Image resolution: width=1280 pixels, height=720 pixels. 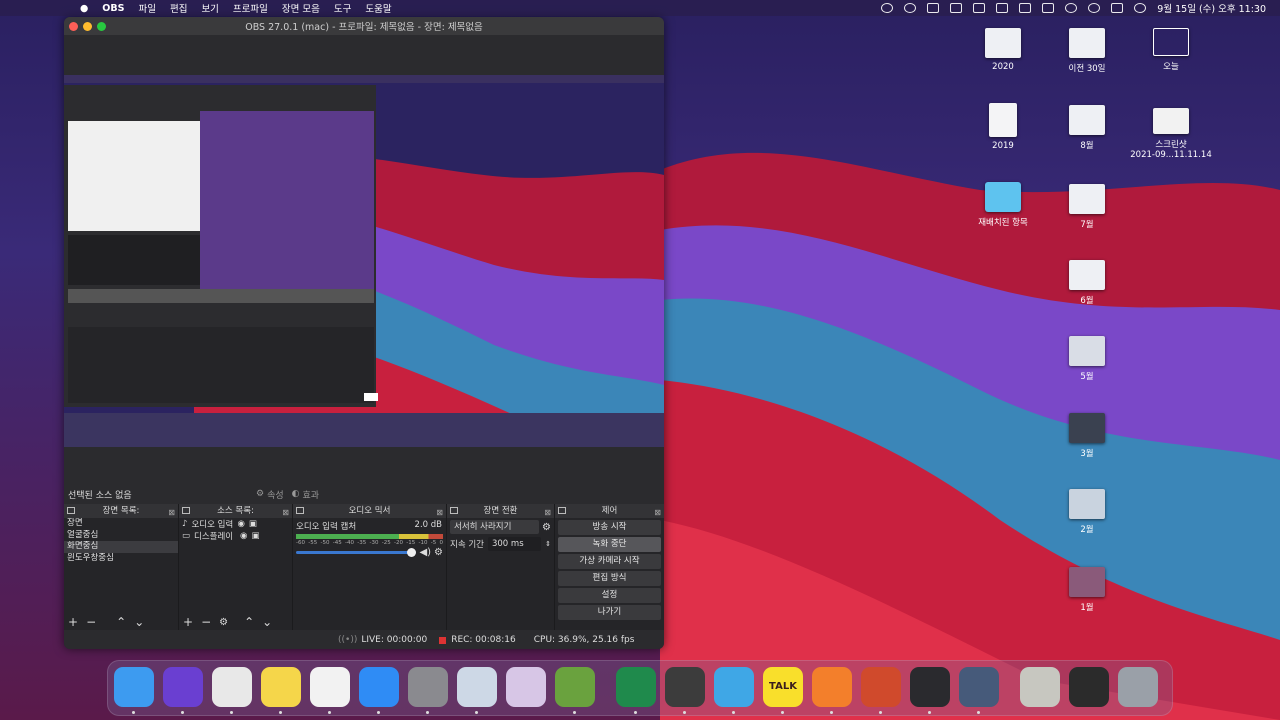 What do you see at coordinates (379, 687) in the screenshot?
I see `app-store-icon` at bounding box center [379, 687].